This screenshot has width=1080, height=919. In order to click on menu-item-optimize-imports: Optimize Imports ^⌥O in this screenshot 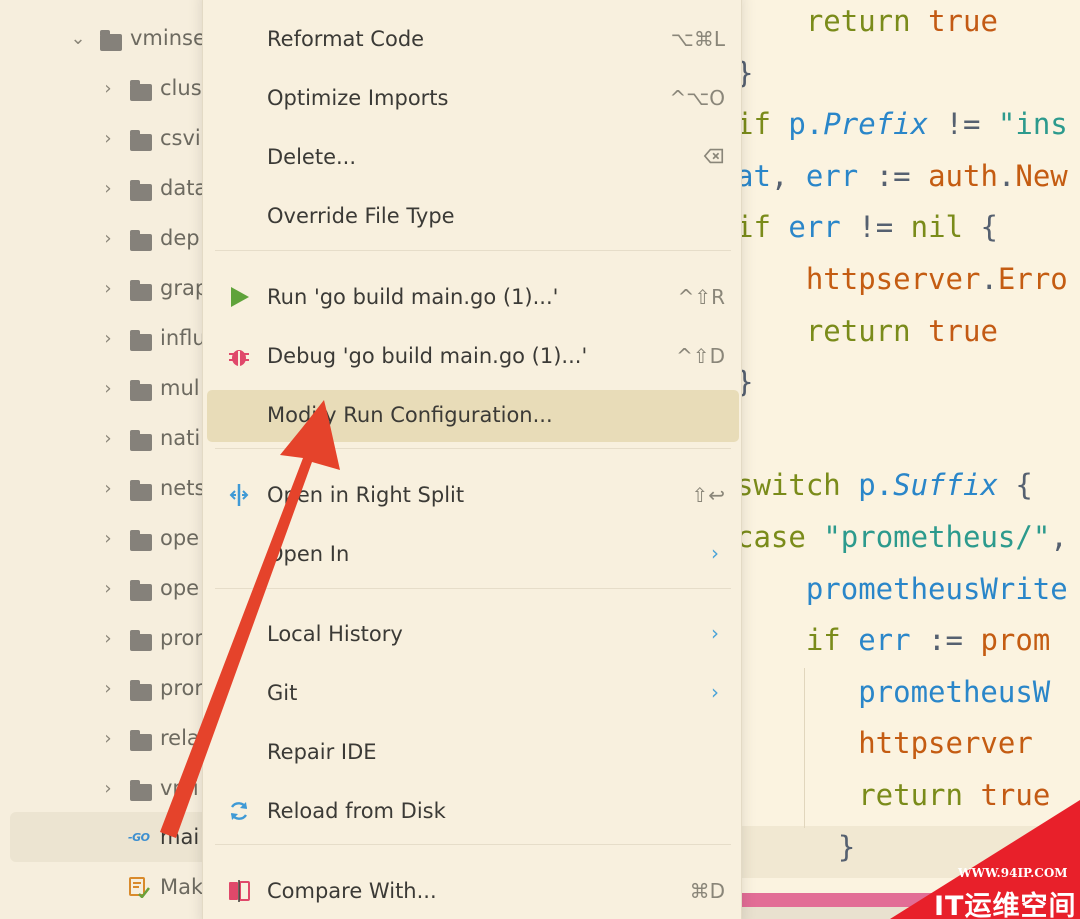, I will do `click(473, 99)`.